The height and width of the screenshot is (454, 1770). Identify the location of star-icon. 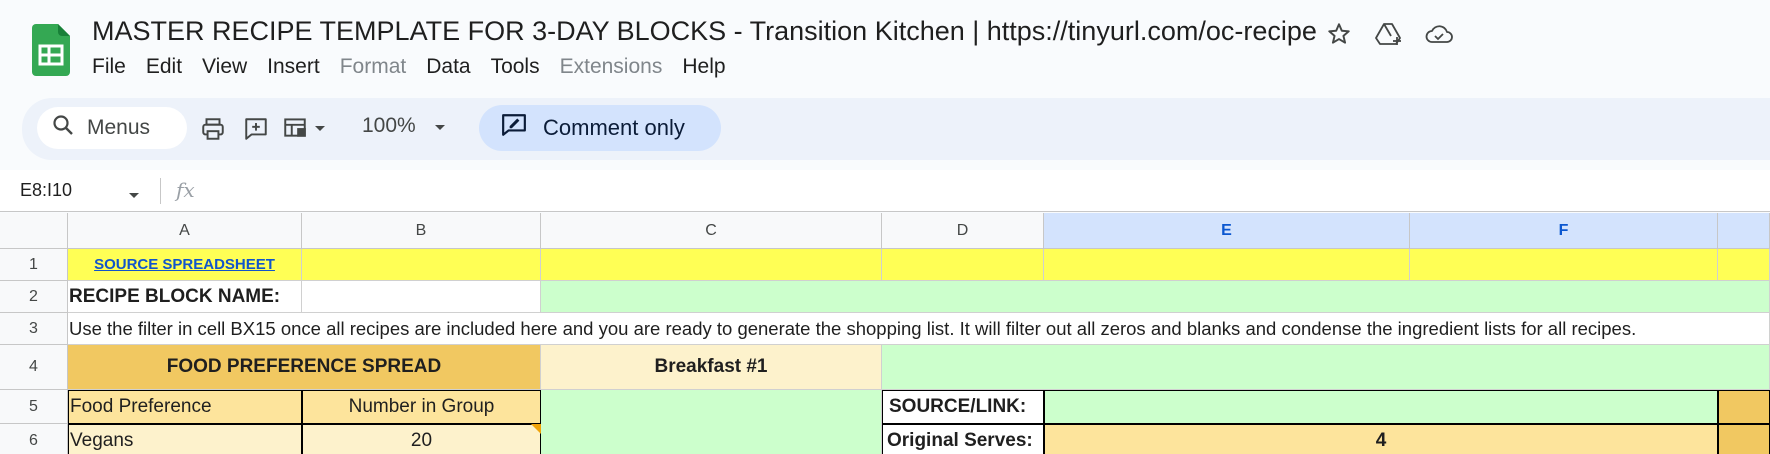
(1339, 34).